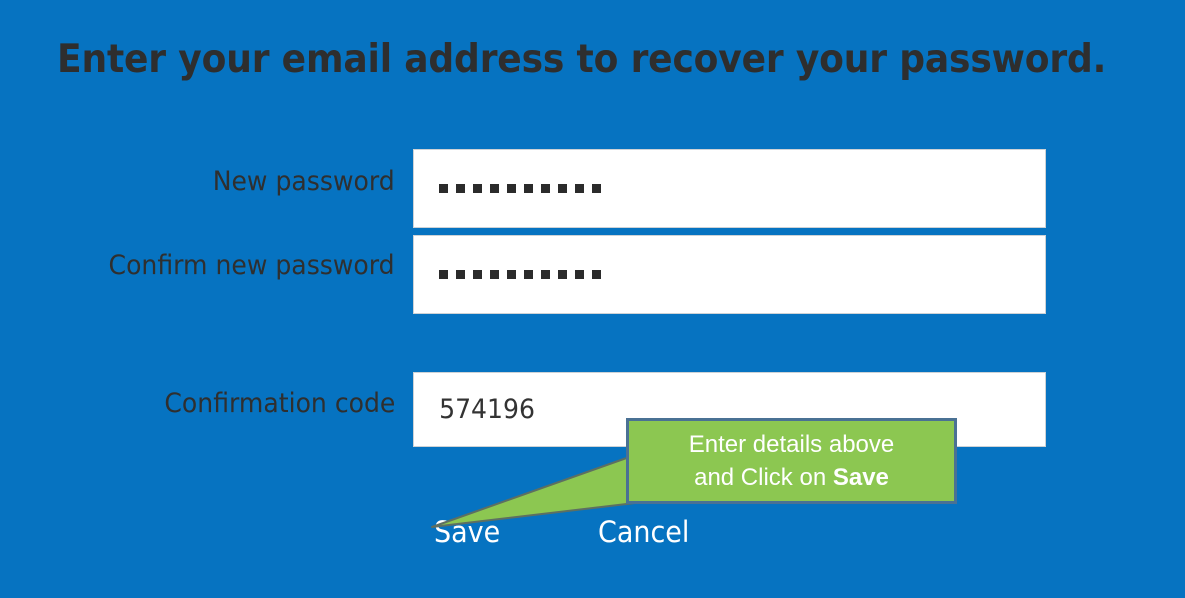  What do you see at coordinates (304, 181) in the screenshot?
I see `label-new-password: New password` at bounding box center [304, 181].